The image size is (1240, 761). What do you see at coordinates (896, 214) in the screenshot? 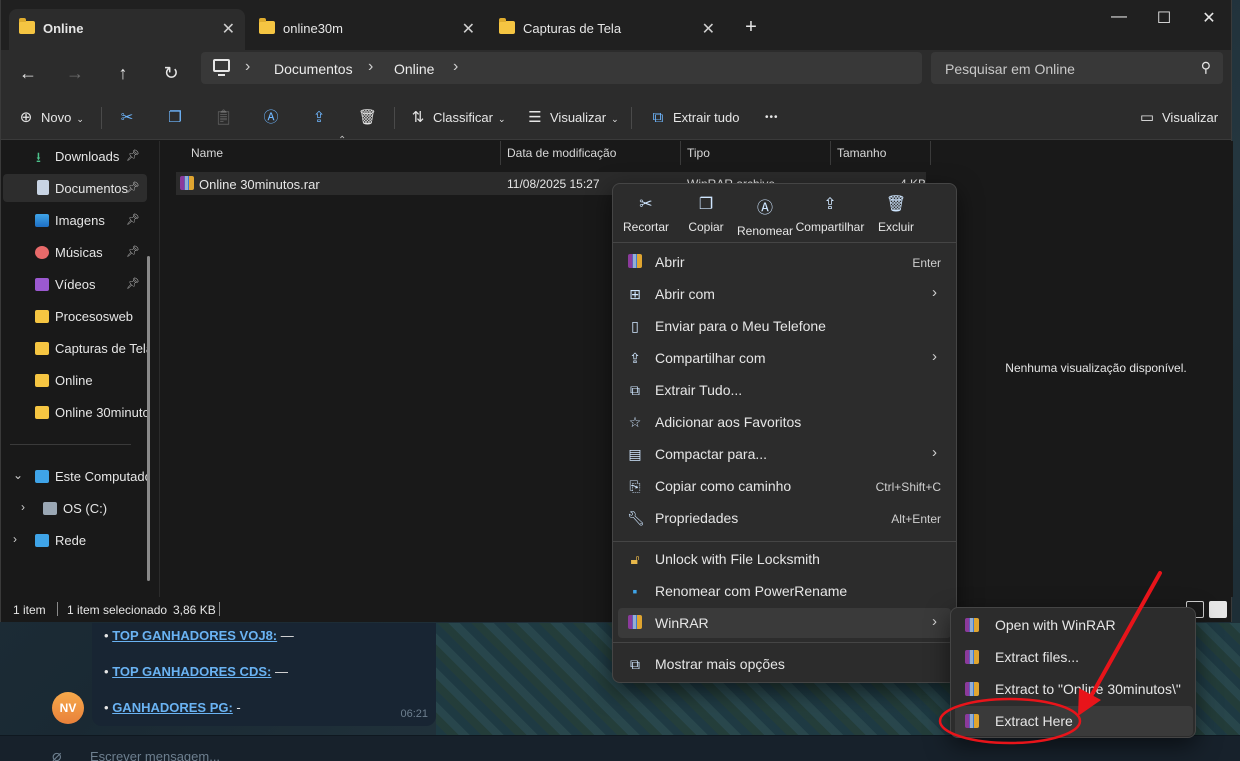
I see `delete-button: 🗑︎ Excluir` at bounding box center [896, 214].